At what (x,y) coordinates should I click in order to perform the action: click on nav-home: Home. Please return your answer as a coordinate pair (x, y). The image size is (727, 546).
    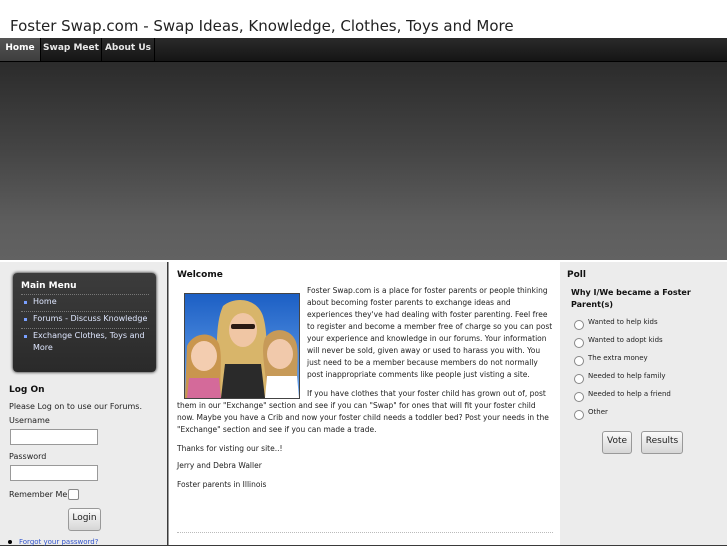
    Looking at the image, I should click on (20, 49).